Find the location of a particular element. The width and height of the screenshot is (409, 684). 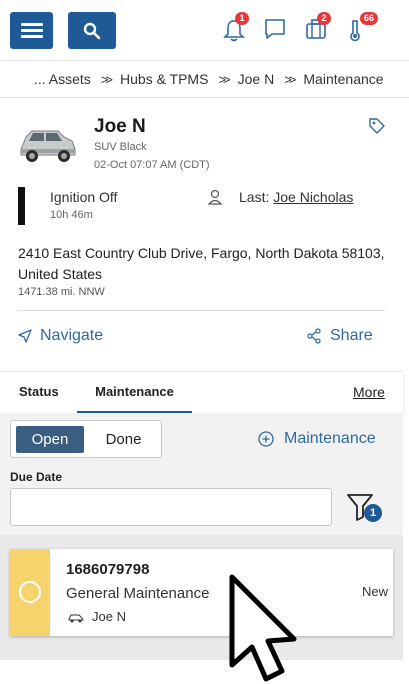

add-maintenance-label: Maintenance is located at coordinates (330, 438).